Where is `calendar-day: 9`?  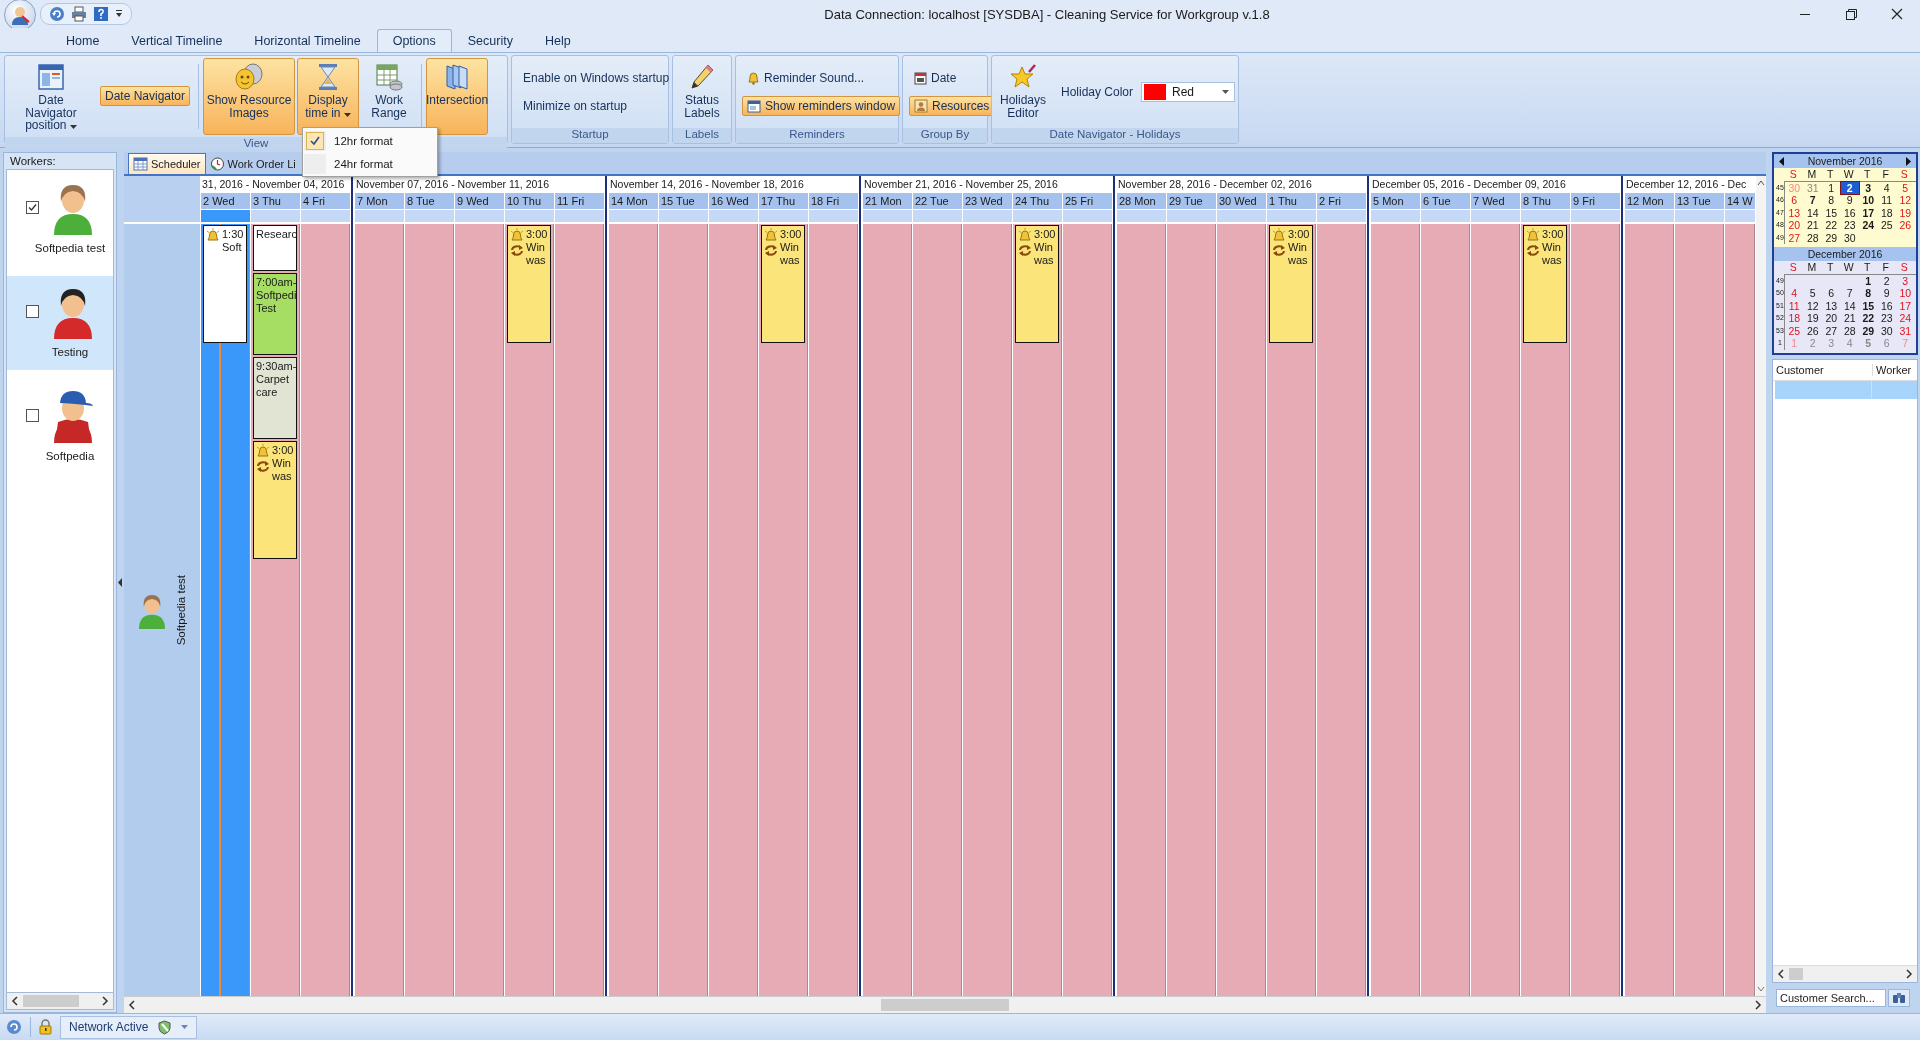 calendar-day: 9 is located at coordinates (1886, 293).